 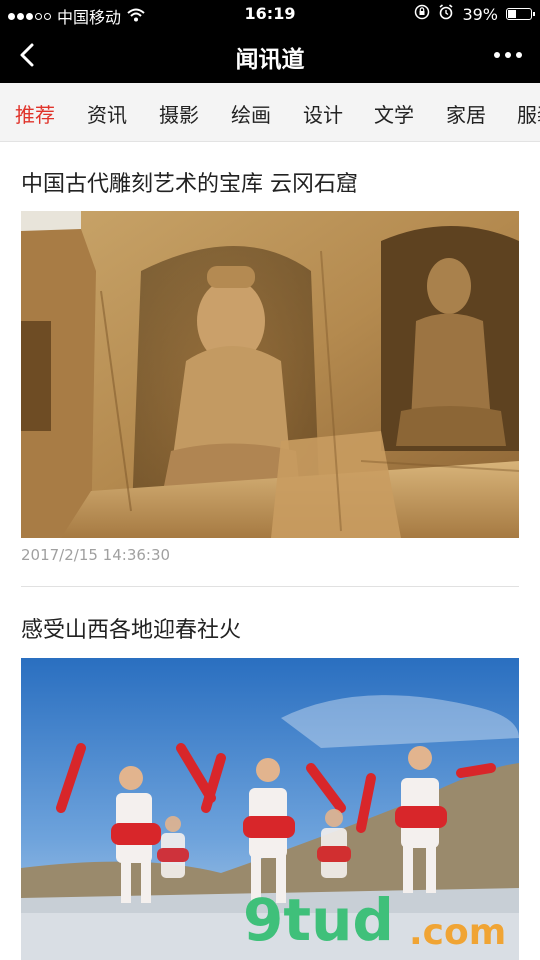 I want to click on tab-recommend: 推荐, so click(x=35, y=113).